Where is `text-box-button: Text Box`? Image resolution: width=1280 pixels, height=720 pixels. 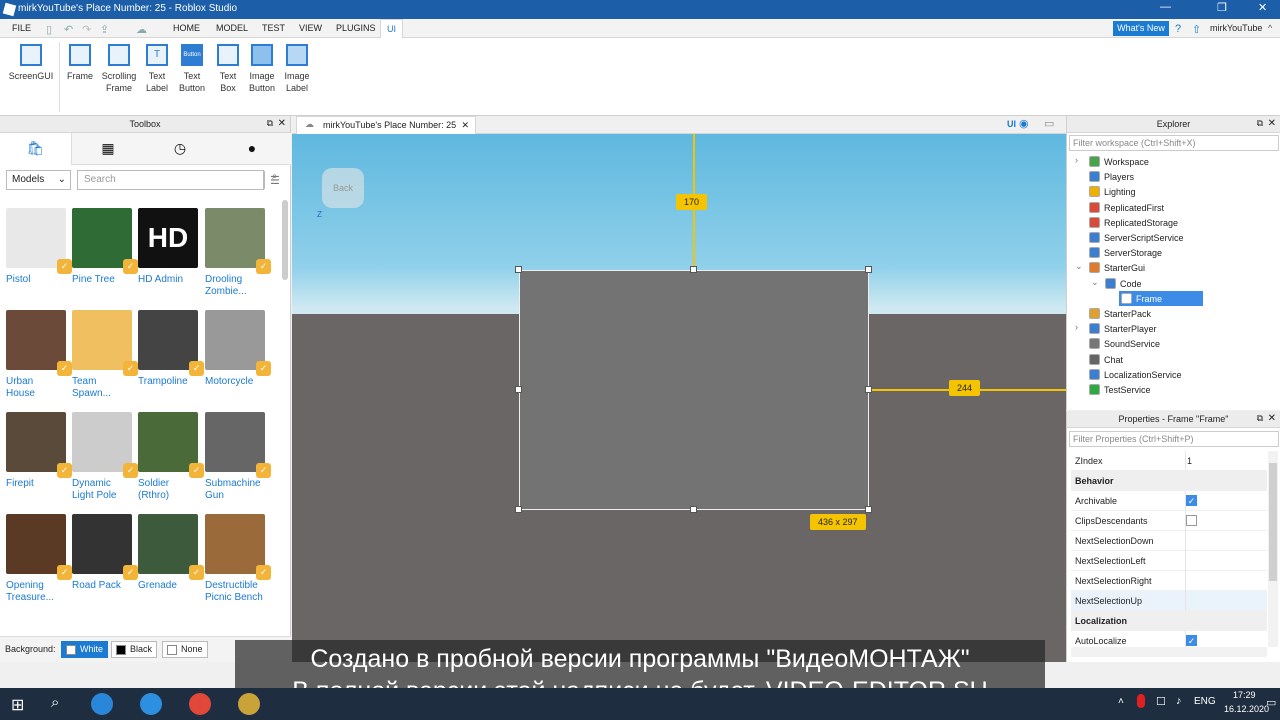 text-box-button: Text Box is located at coordinates (228, 69).